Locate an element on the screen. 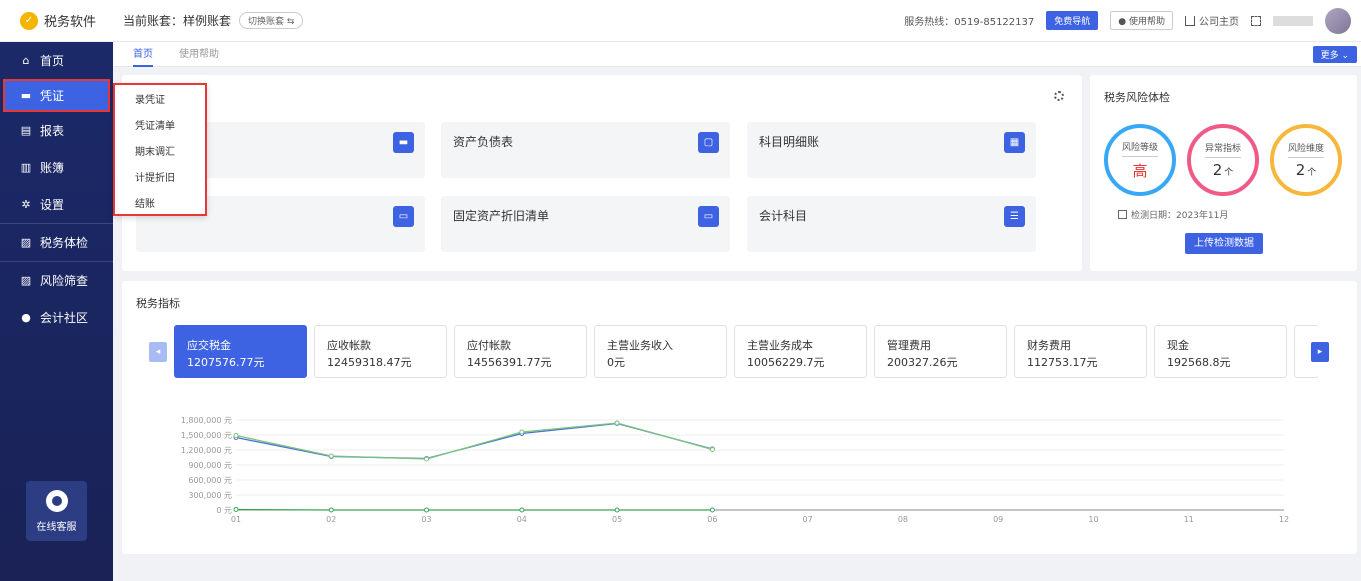 This screenshot has width=1361, height=581. quick-card-subject-detail: 科目明细账 ▦ is located at coordinates (891, 150).